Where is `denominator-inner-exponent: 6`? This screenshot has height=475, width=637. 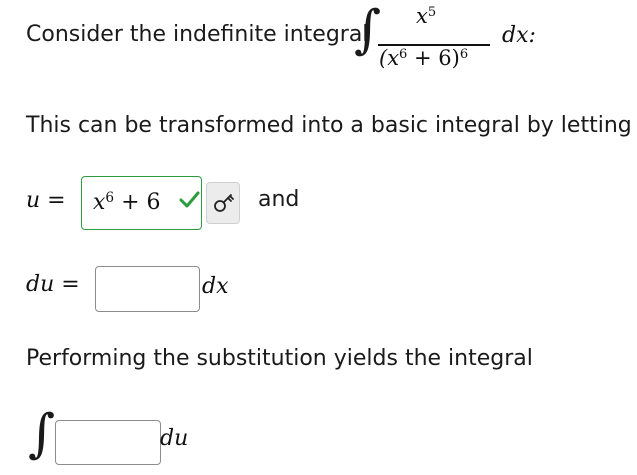
denominator-inner-exponent: 6 is located at coordinates (403, 54).